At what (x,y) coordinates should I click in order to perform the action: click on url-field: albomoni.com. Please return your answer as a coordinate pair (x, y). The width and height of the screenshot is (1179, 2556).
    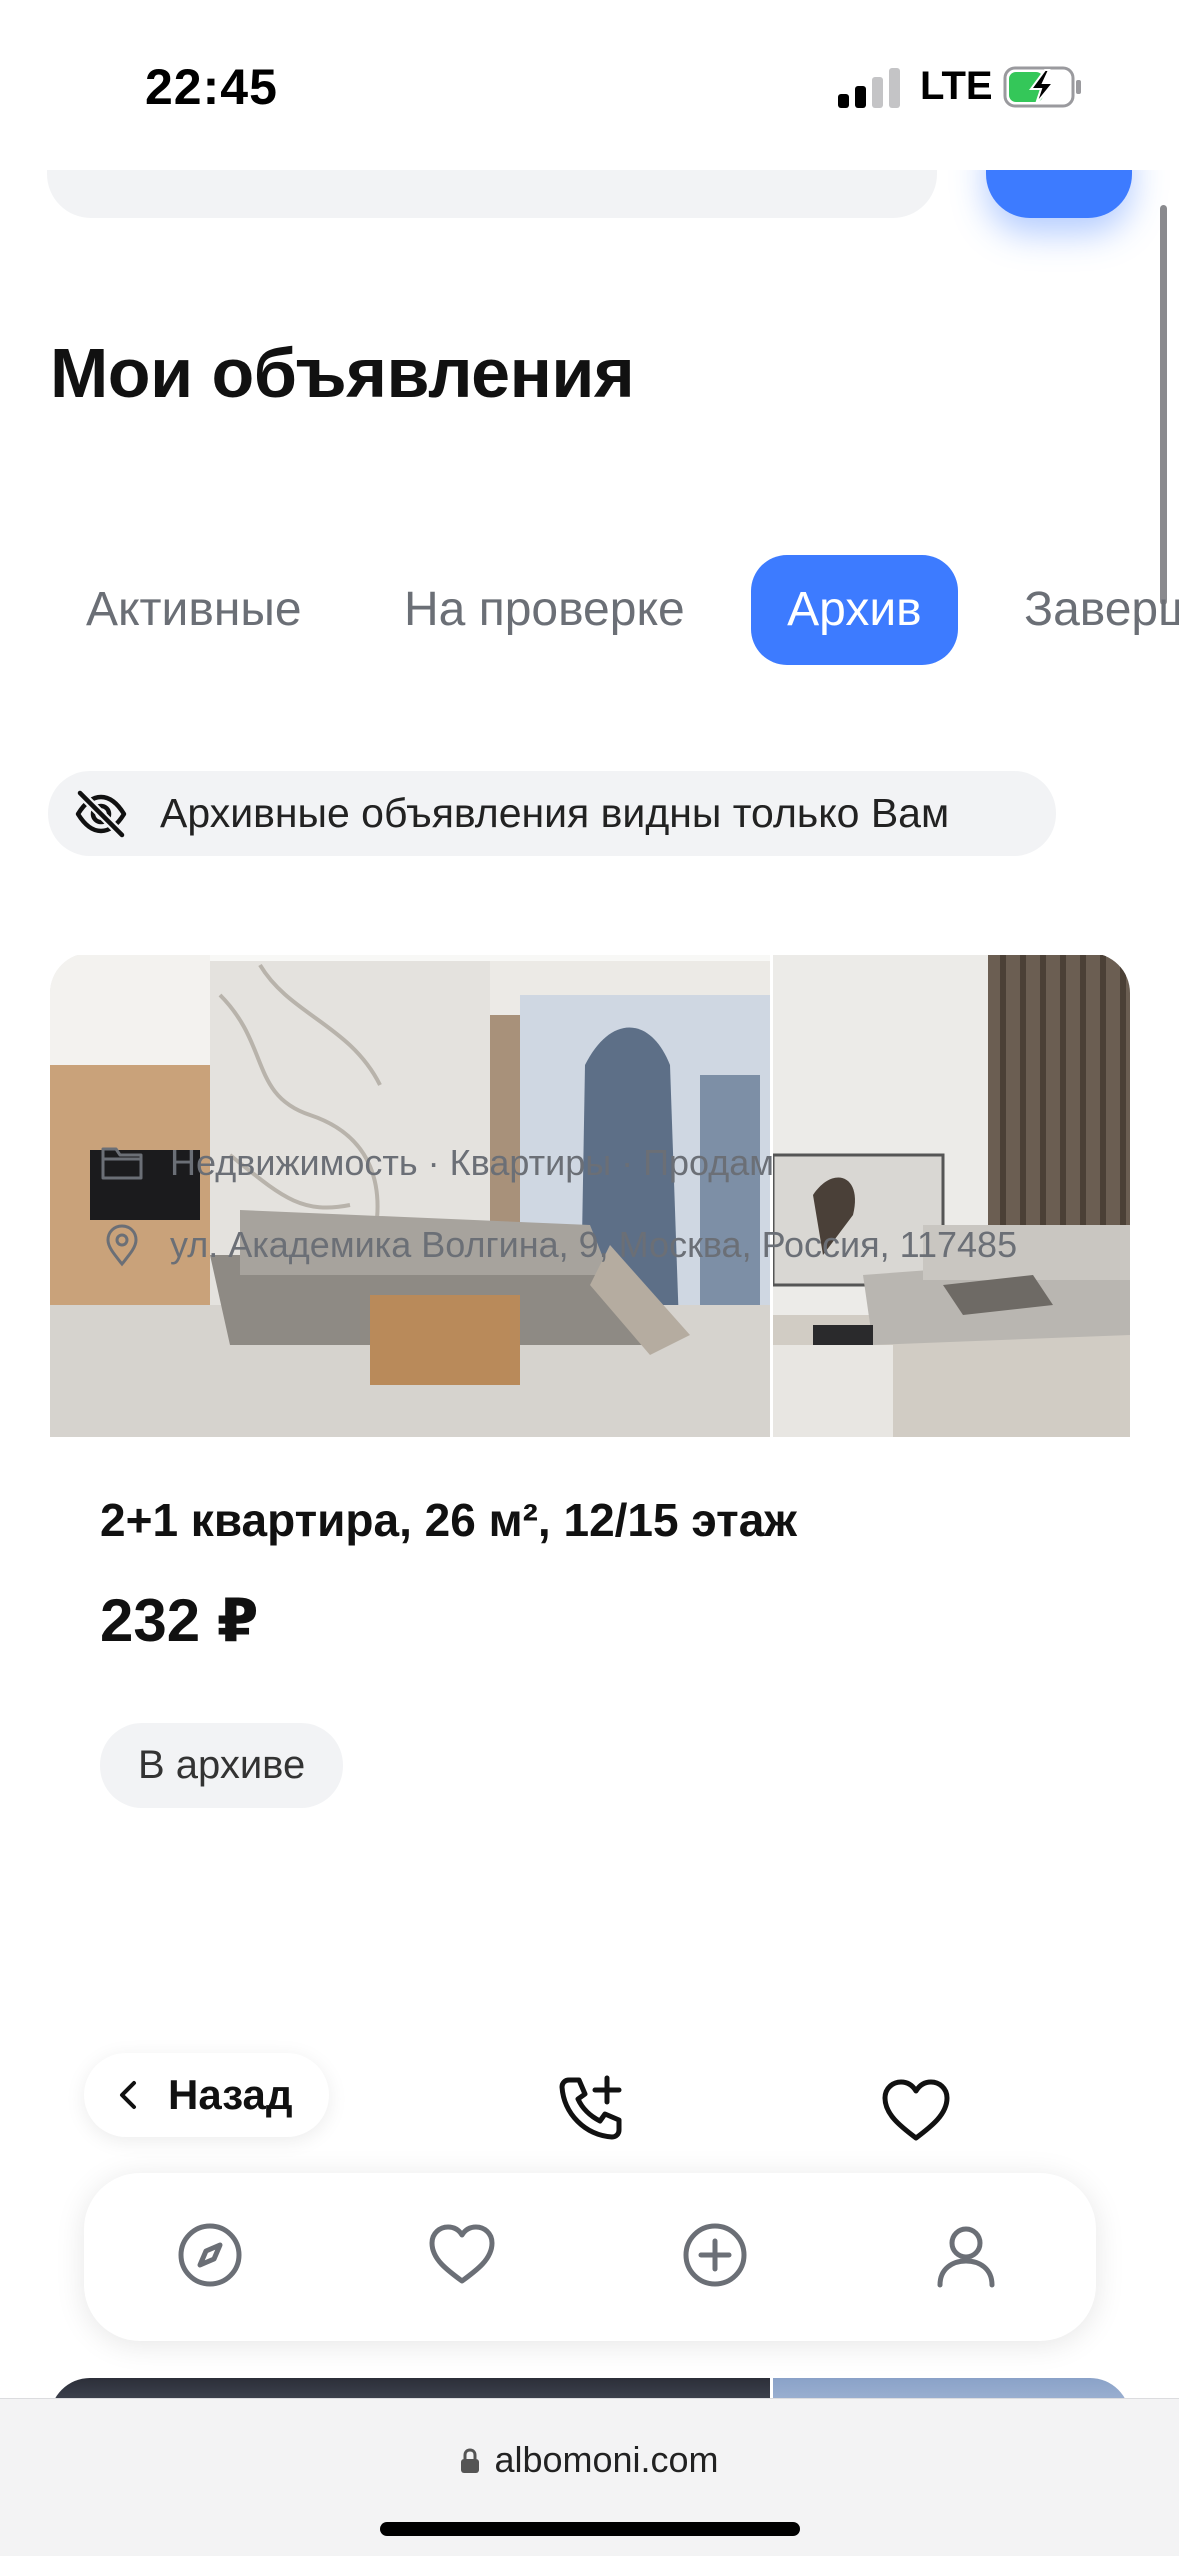
    Looking at the image, I should click on (589, 2460).